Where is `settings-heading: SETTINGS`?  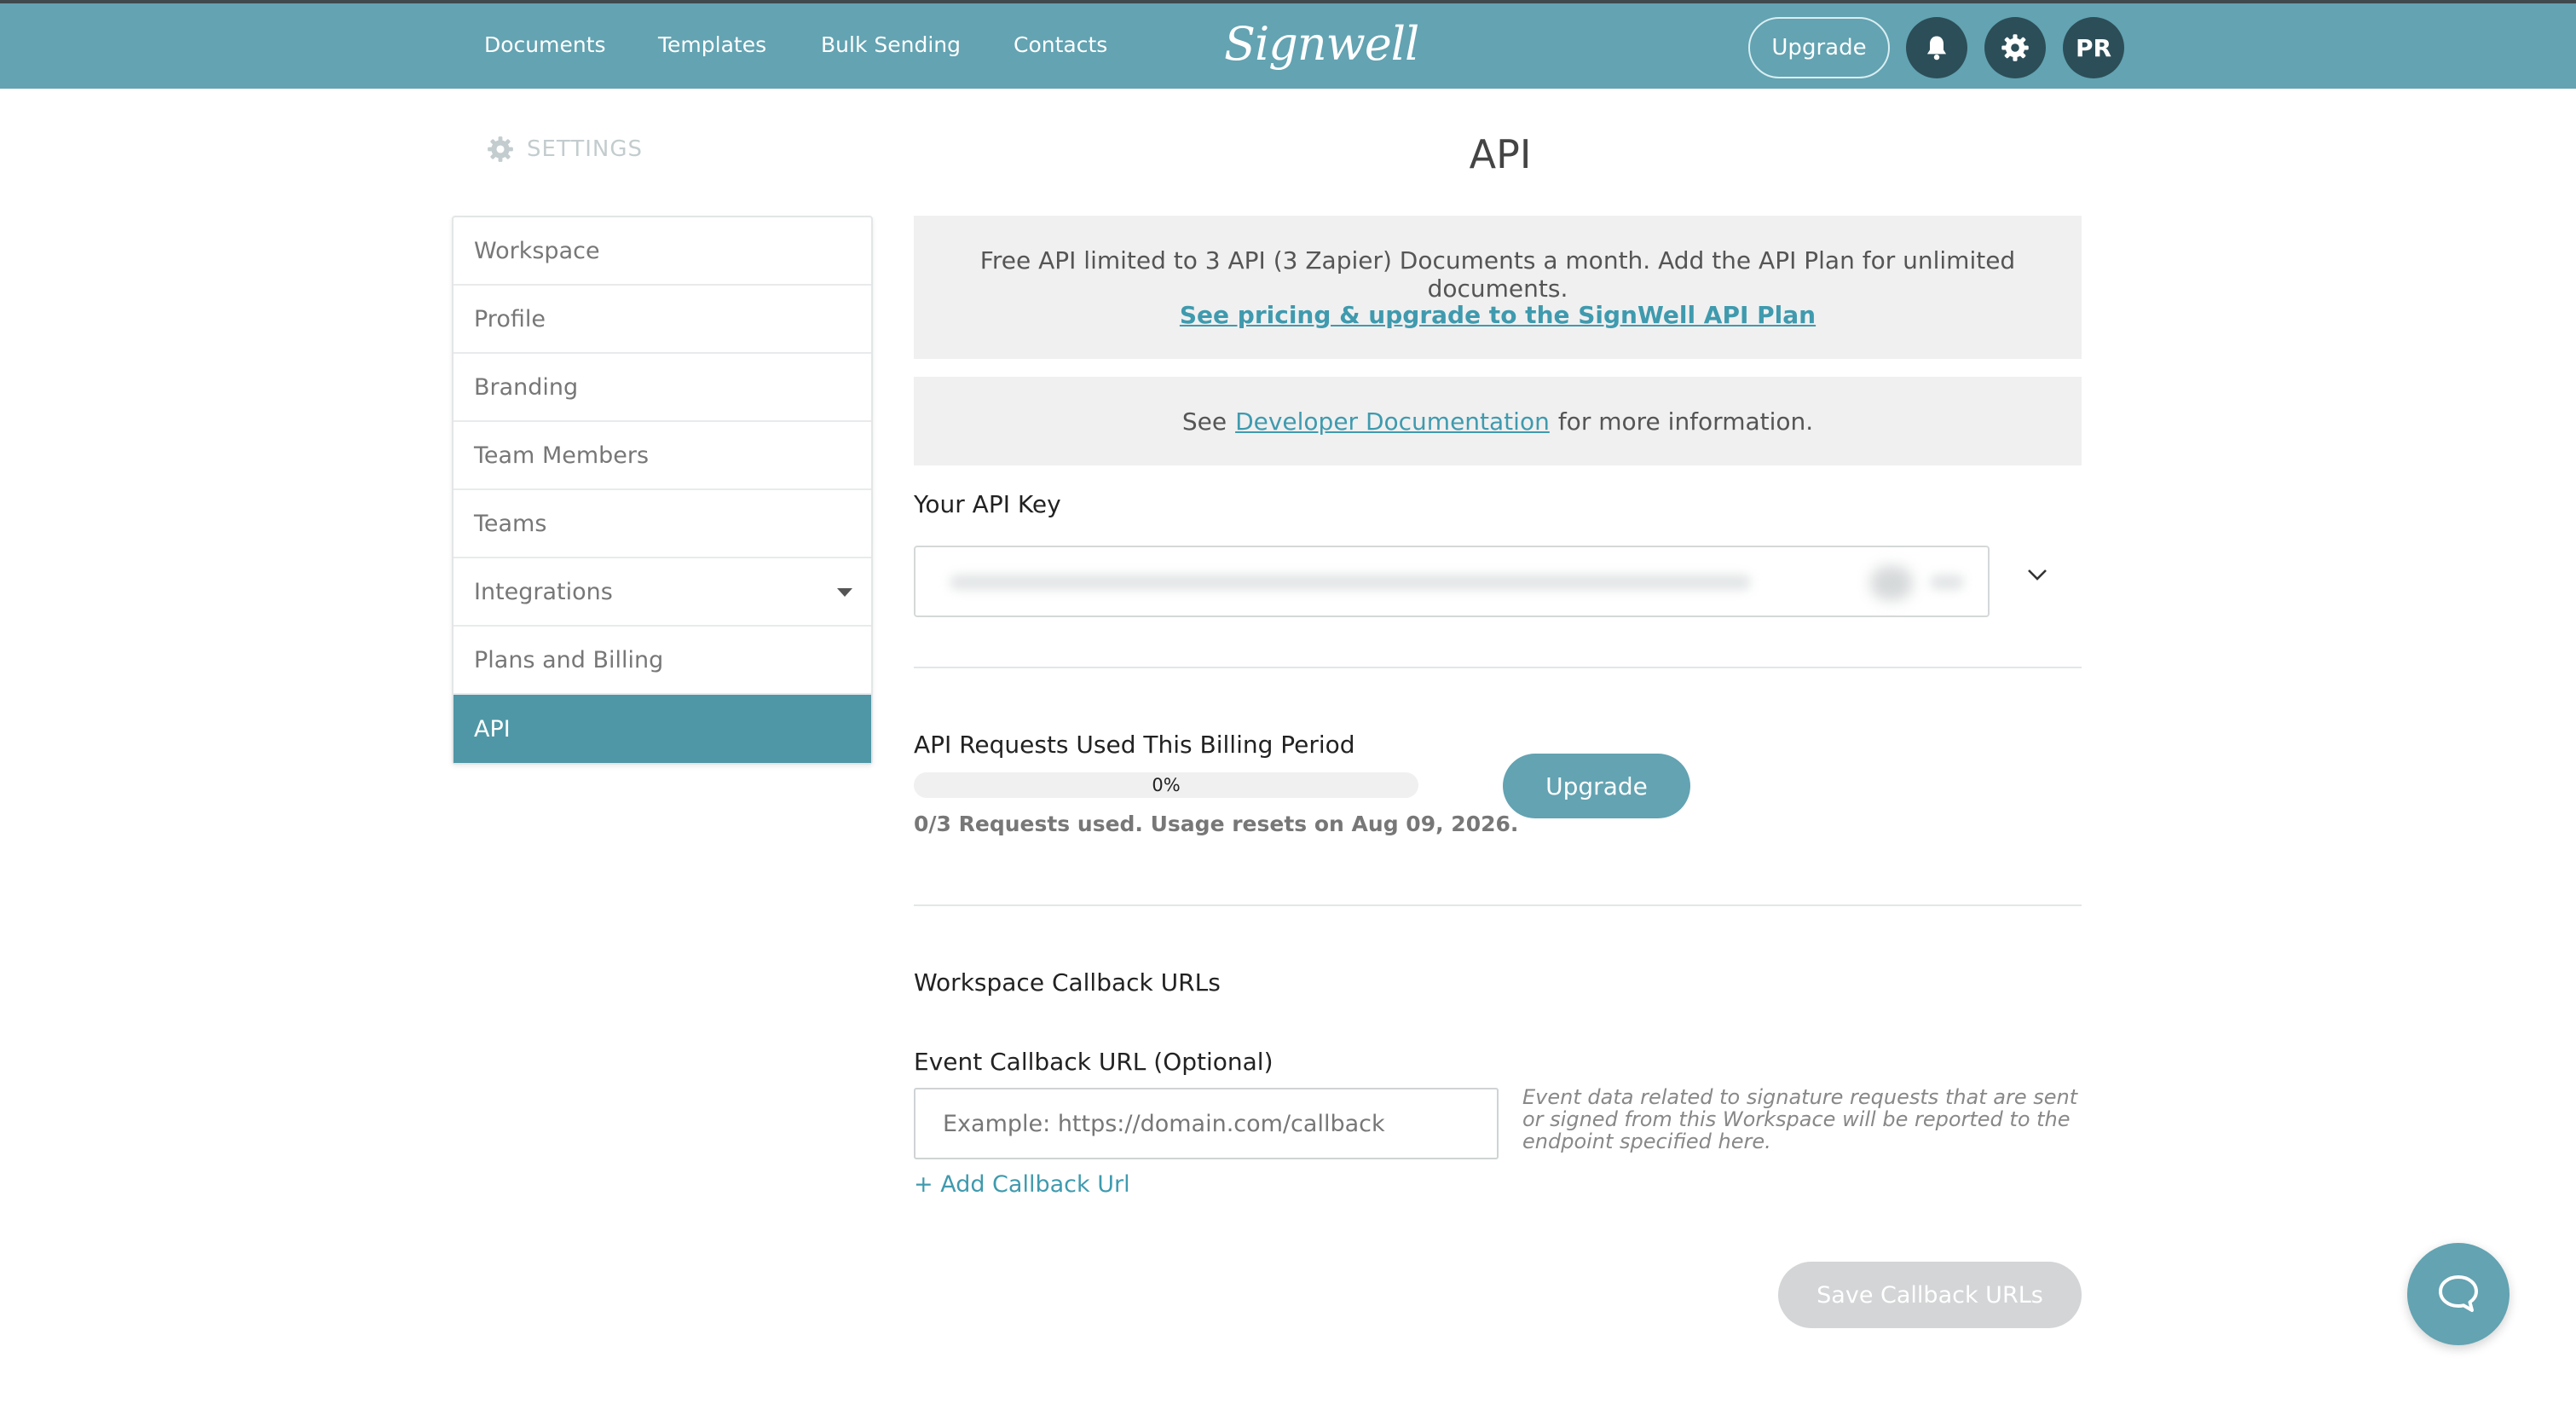 settings-heading: SETTINGS is located at coordinates (564, 149).